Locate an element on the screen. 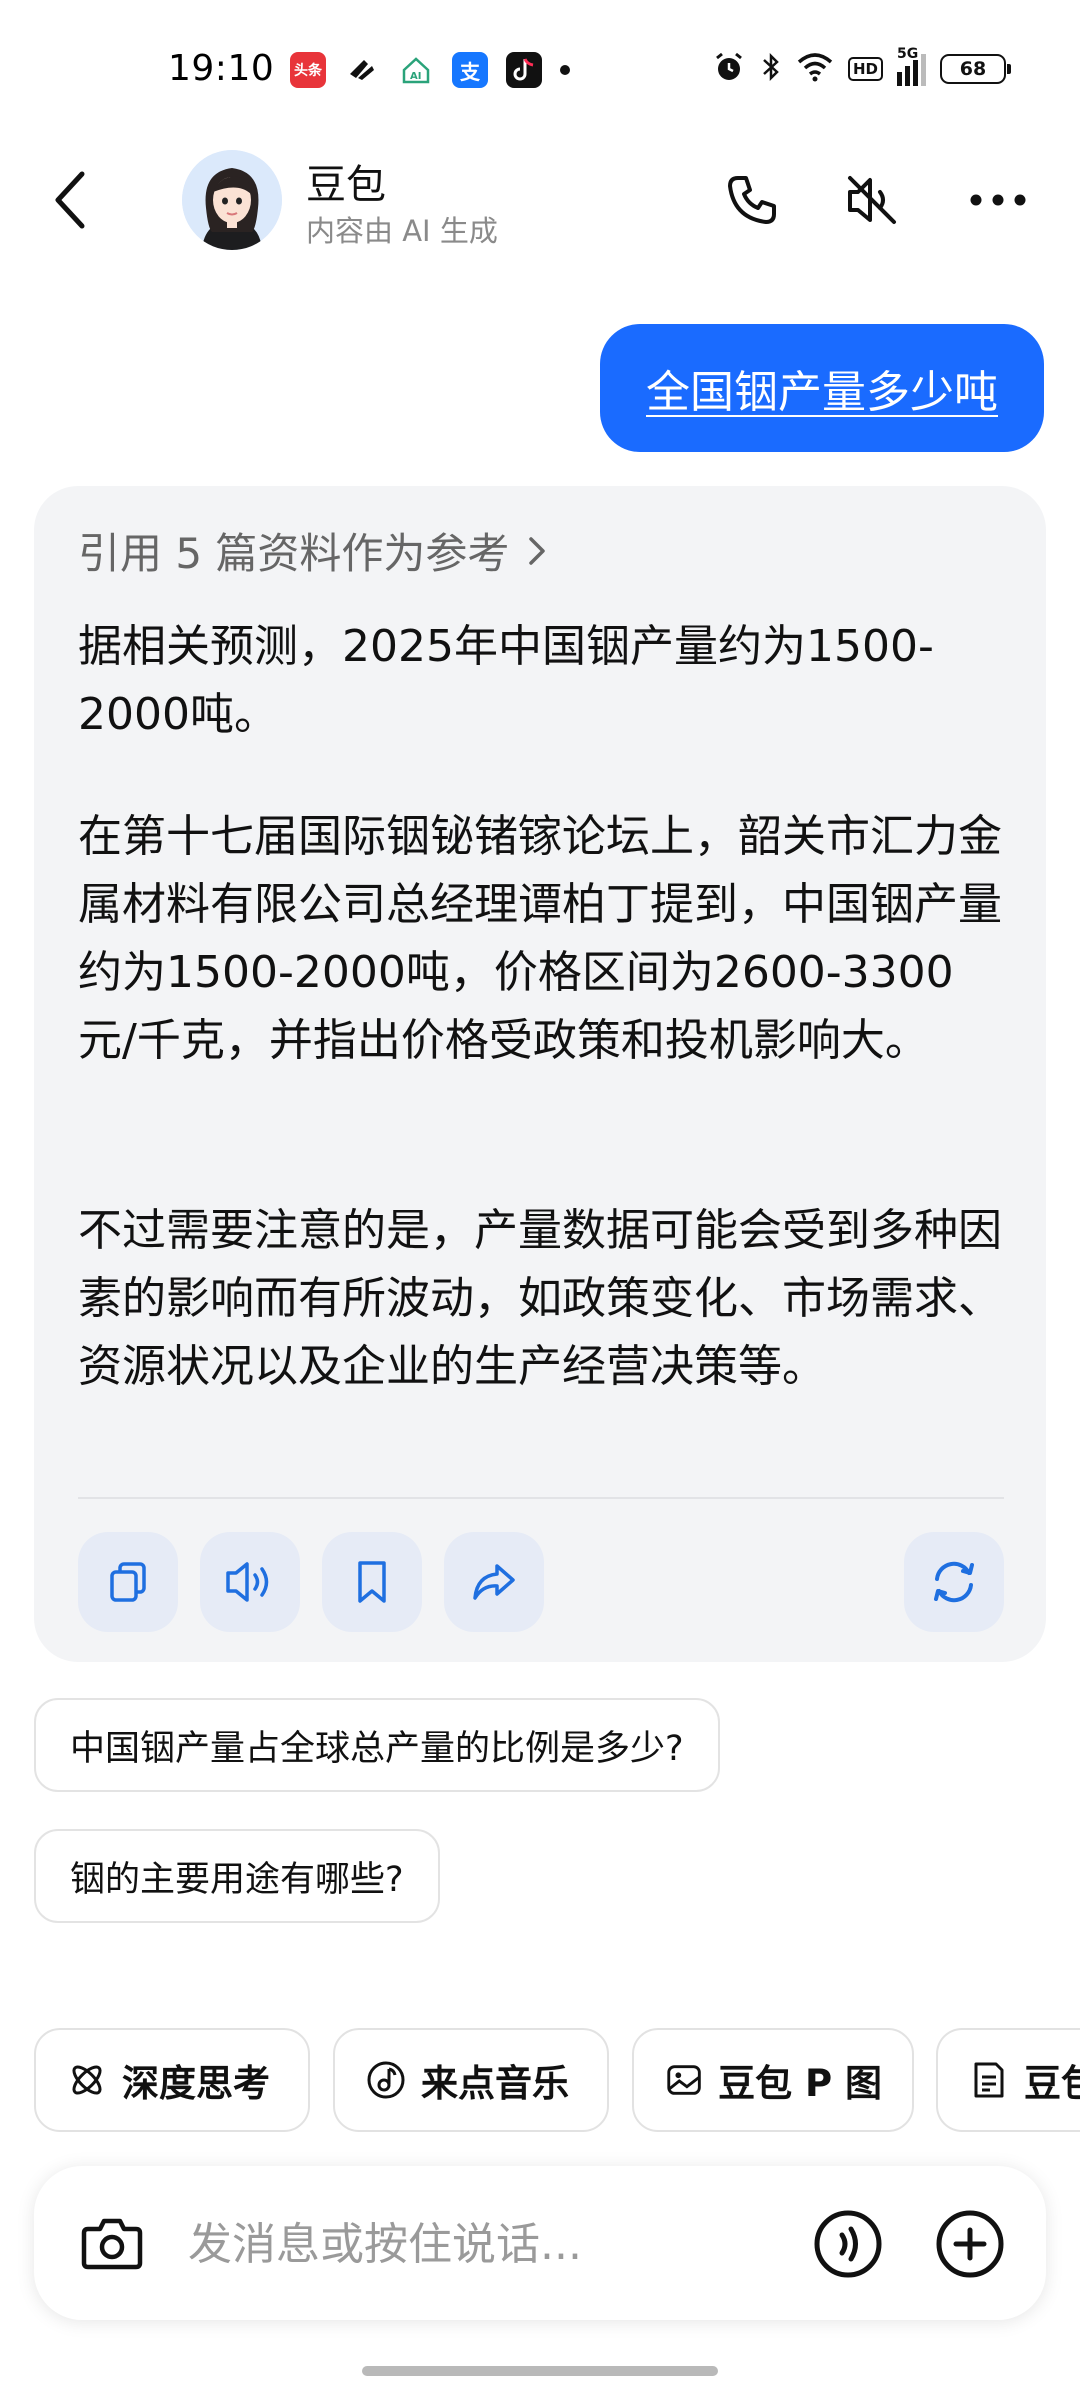  bot-name: 豆包 is located at coordinates (346, 185).